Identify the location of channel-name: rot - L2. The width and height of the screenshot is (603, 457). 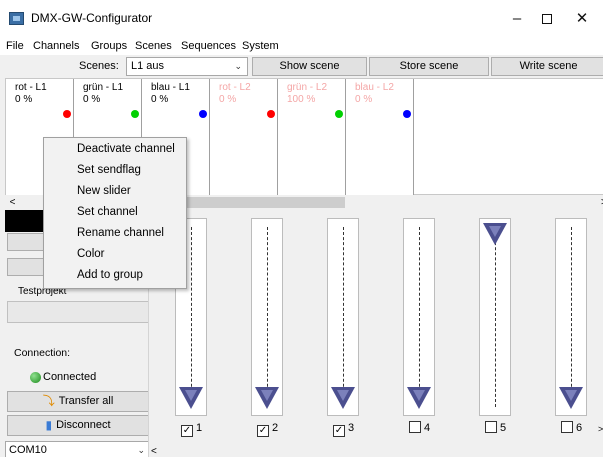
(235, 87).